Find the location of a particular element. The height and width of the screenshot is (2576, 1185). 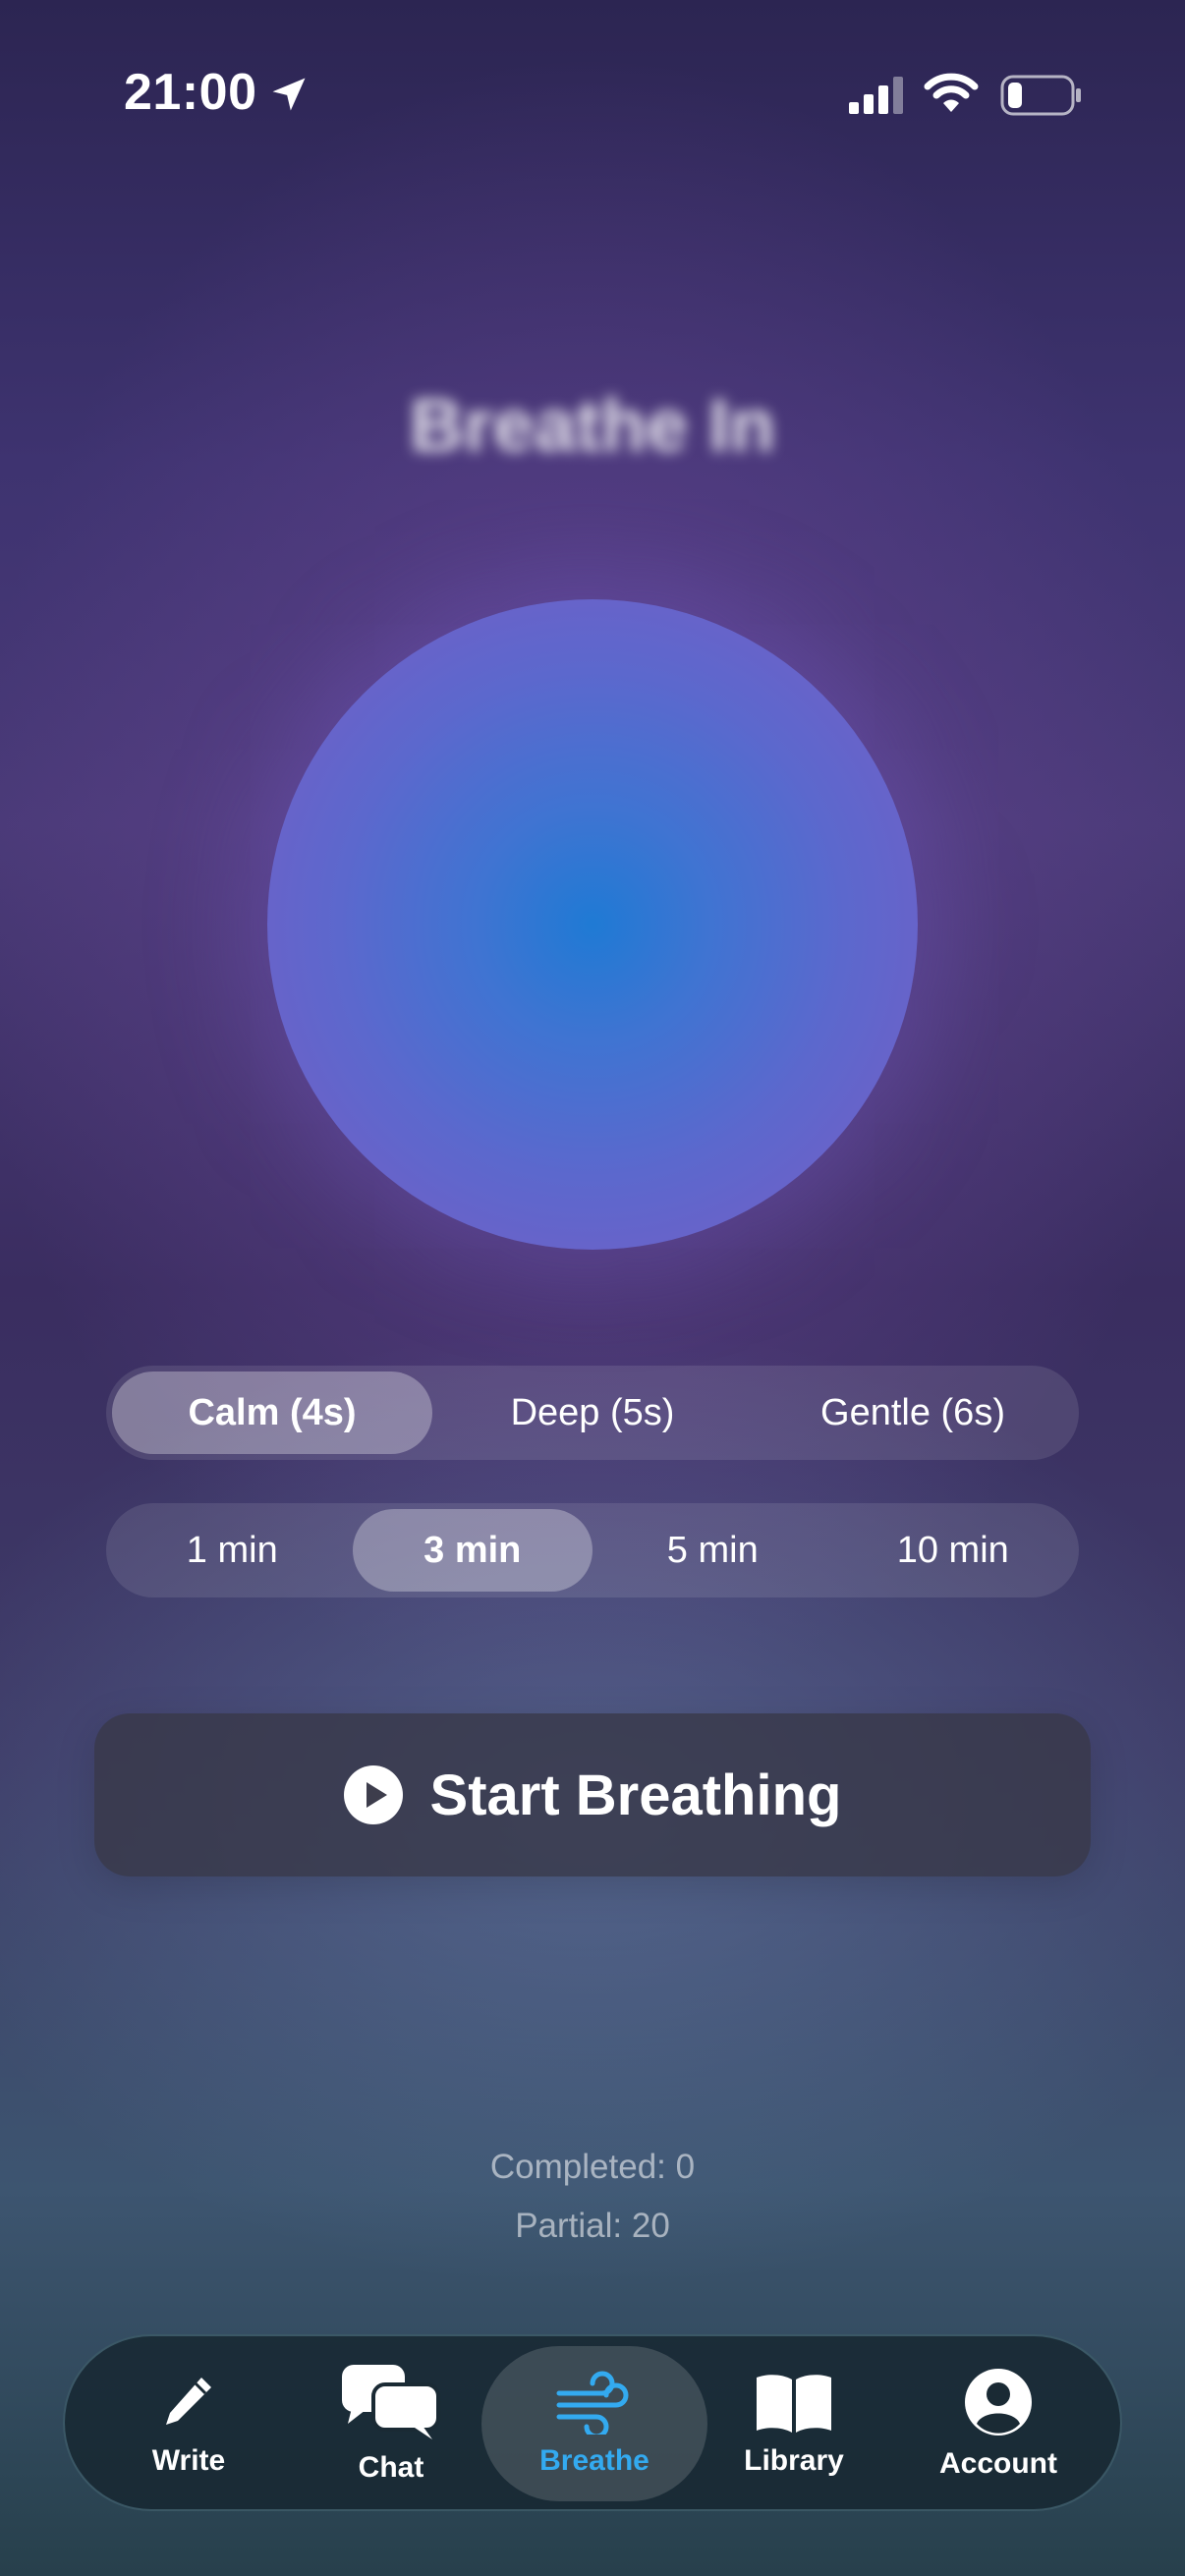

duration-option-10-min: 10 min is located at coordinates (954, 1550).